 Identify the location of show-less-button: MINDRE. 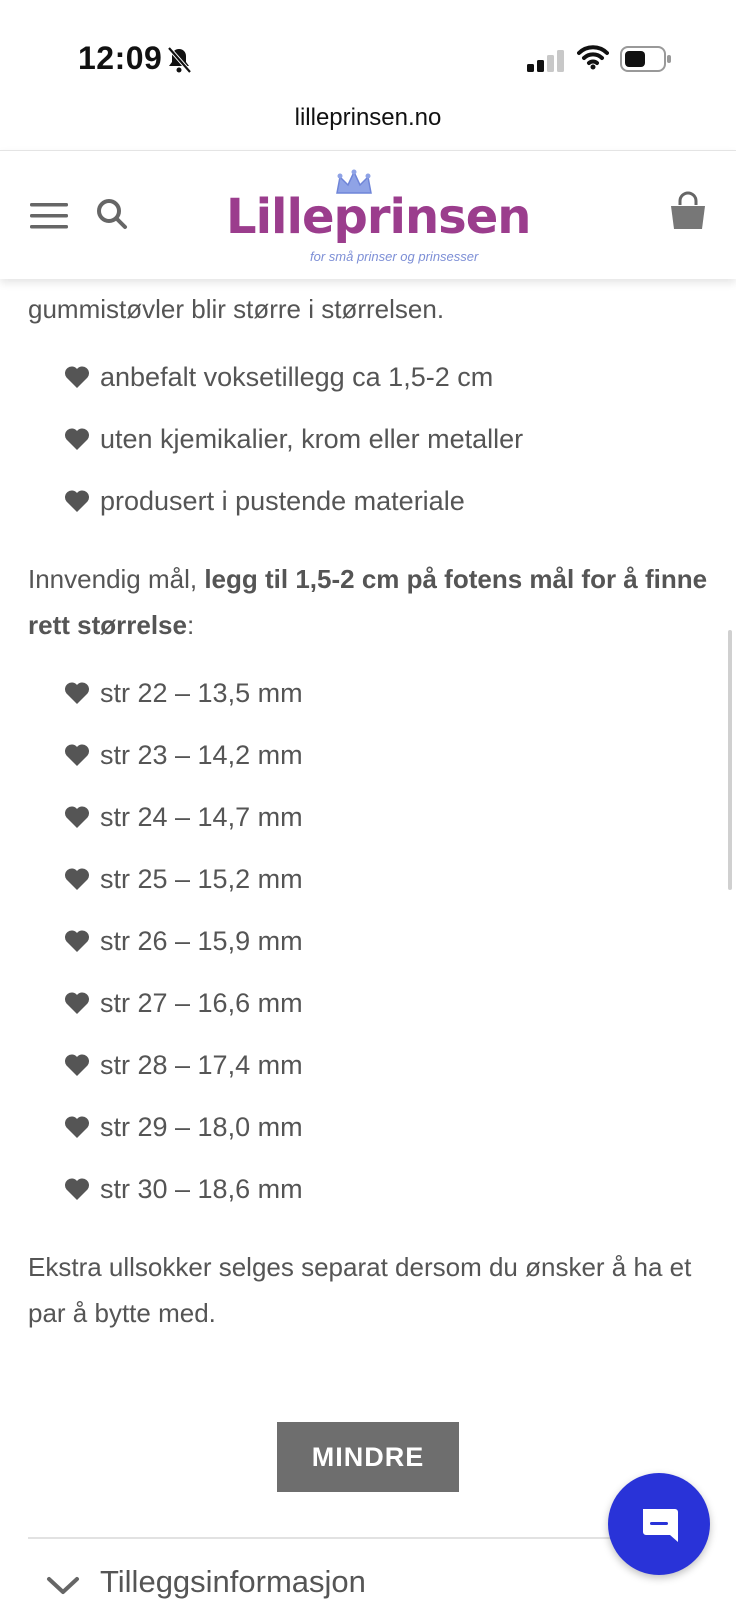
(368, 1457).